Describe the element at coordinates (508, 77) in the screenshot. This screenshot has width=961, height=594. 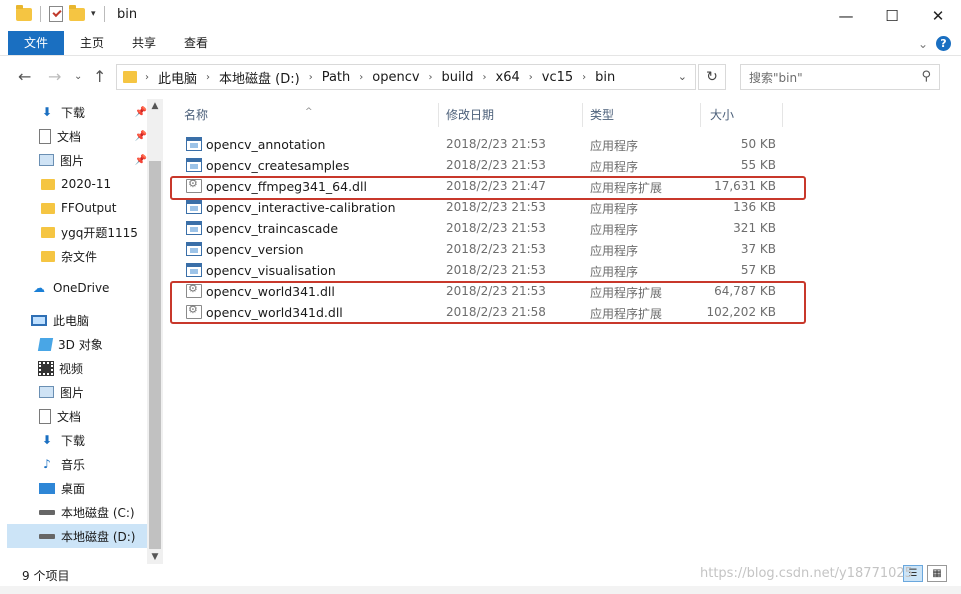
I see `breadcrumb-x64: x64` at that location.